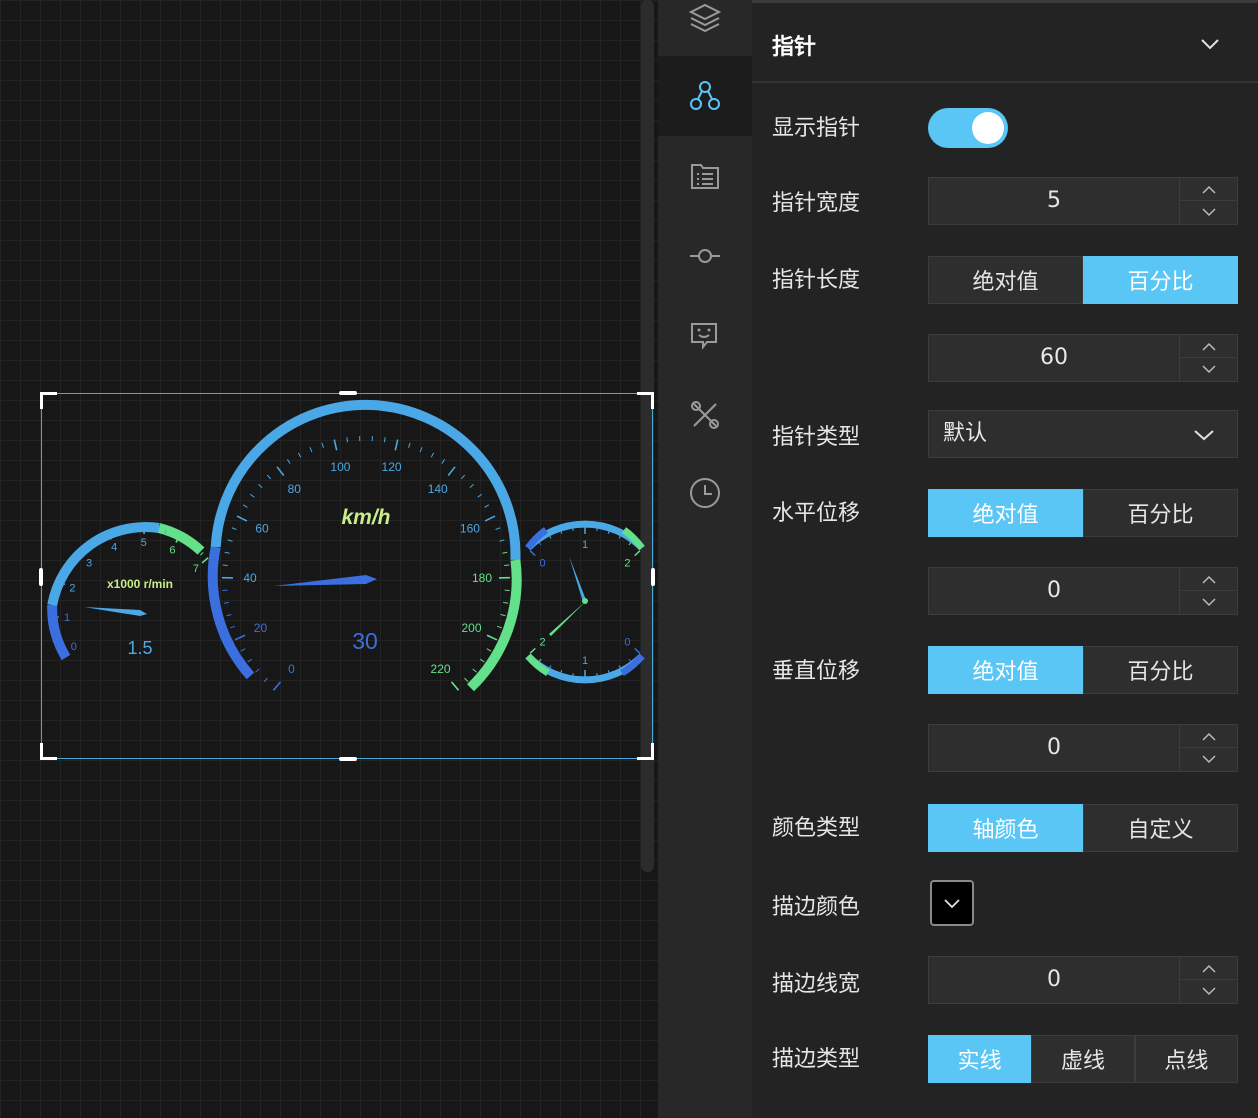 The height and width of the screenshot is (1118, 1258). I want to click on pointer-type-label: 指针类型, so click(816, 437).